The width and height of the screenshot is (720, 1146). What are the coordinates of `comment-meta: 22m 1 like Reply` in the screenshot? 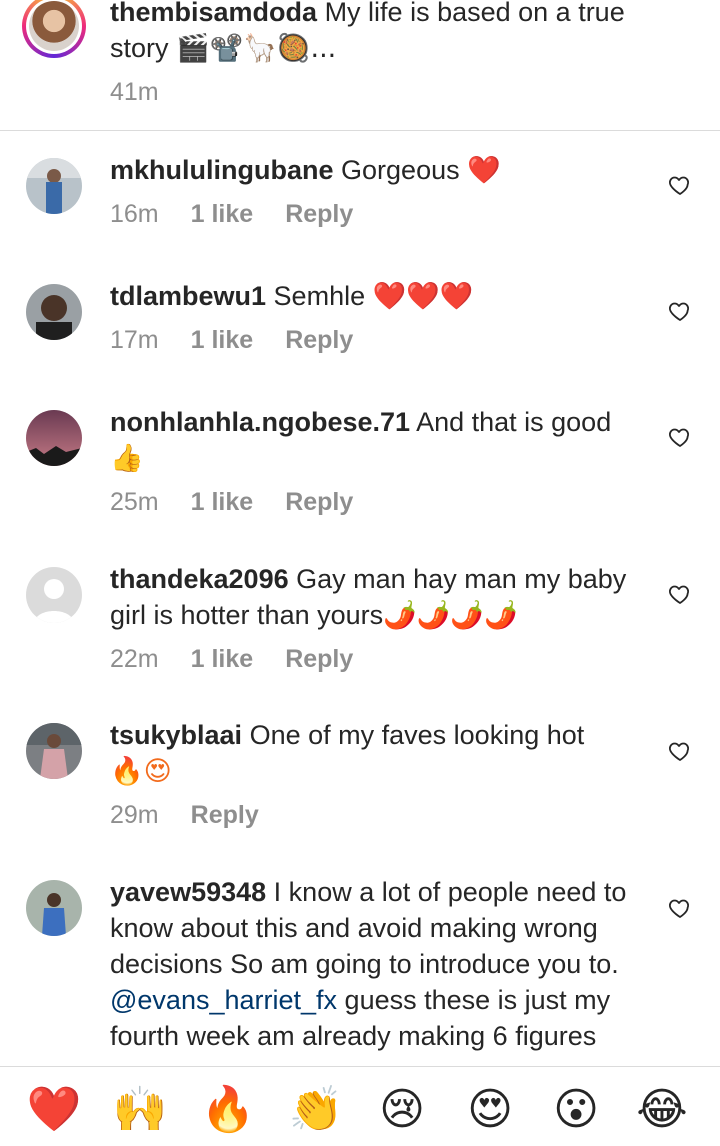 It's located at (231, 659).